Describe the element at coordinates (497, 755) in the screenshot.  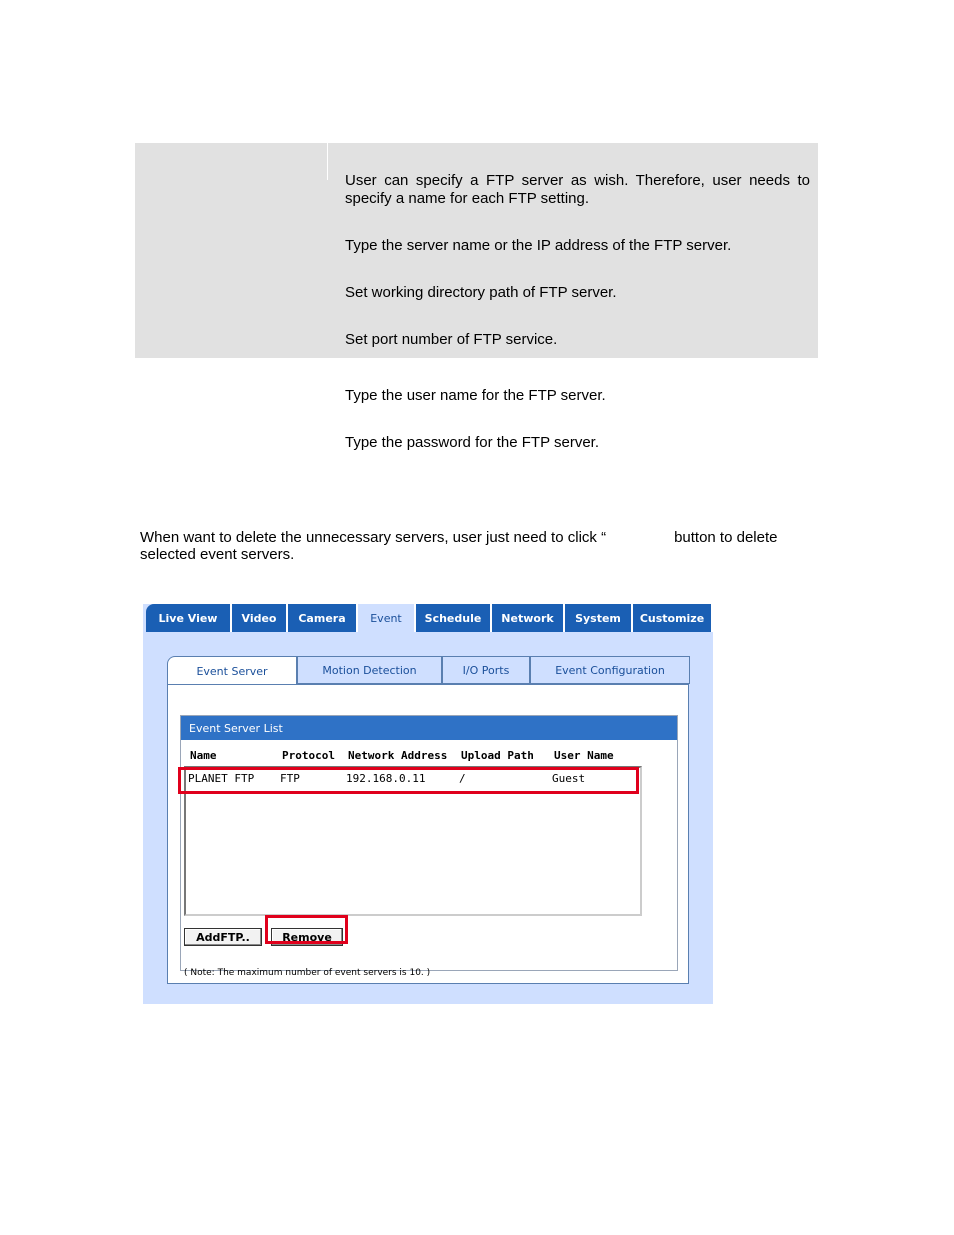
I see `column-upload-path: Upload Path` at that location.